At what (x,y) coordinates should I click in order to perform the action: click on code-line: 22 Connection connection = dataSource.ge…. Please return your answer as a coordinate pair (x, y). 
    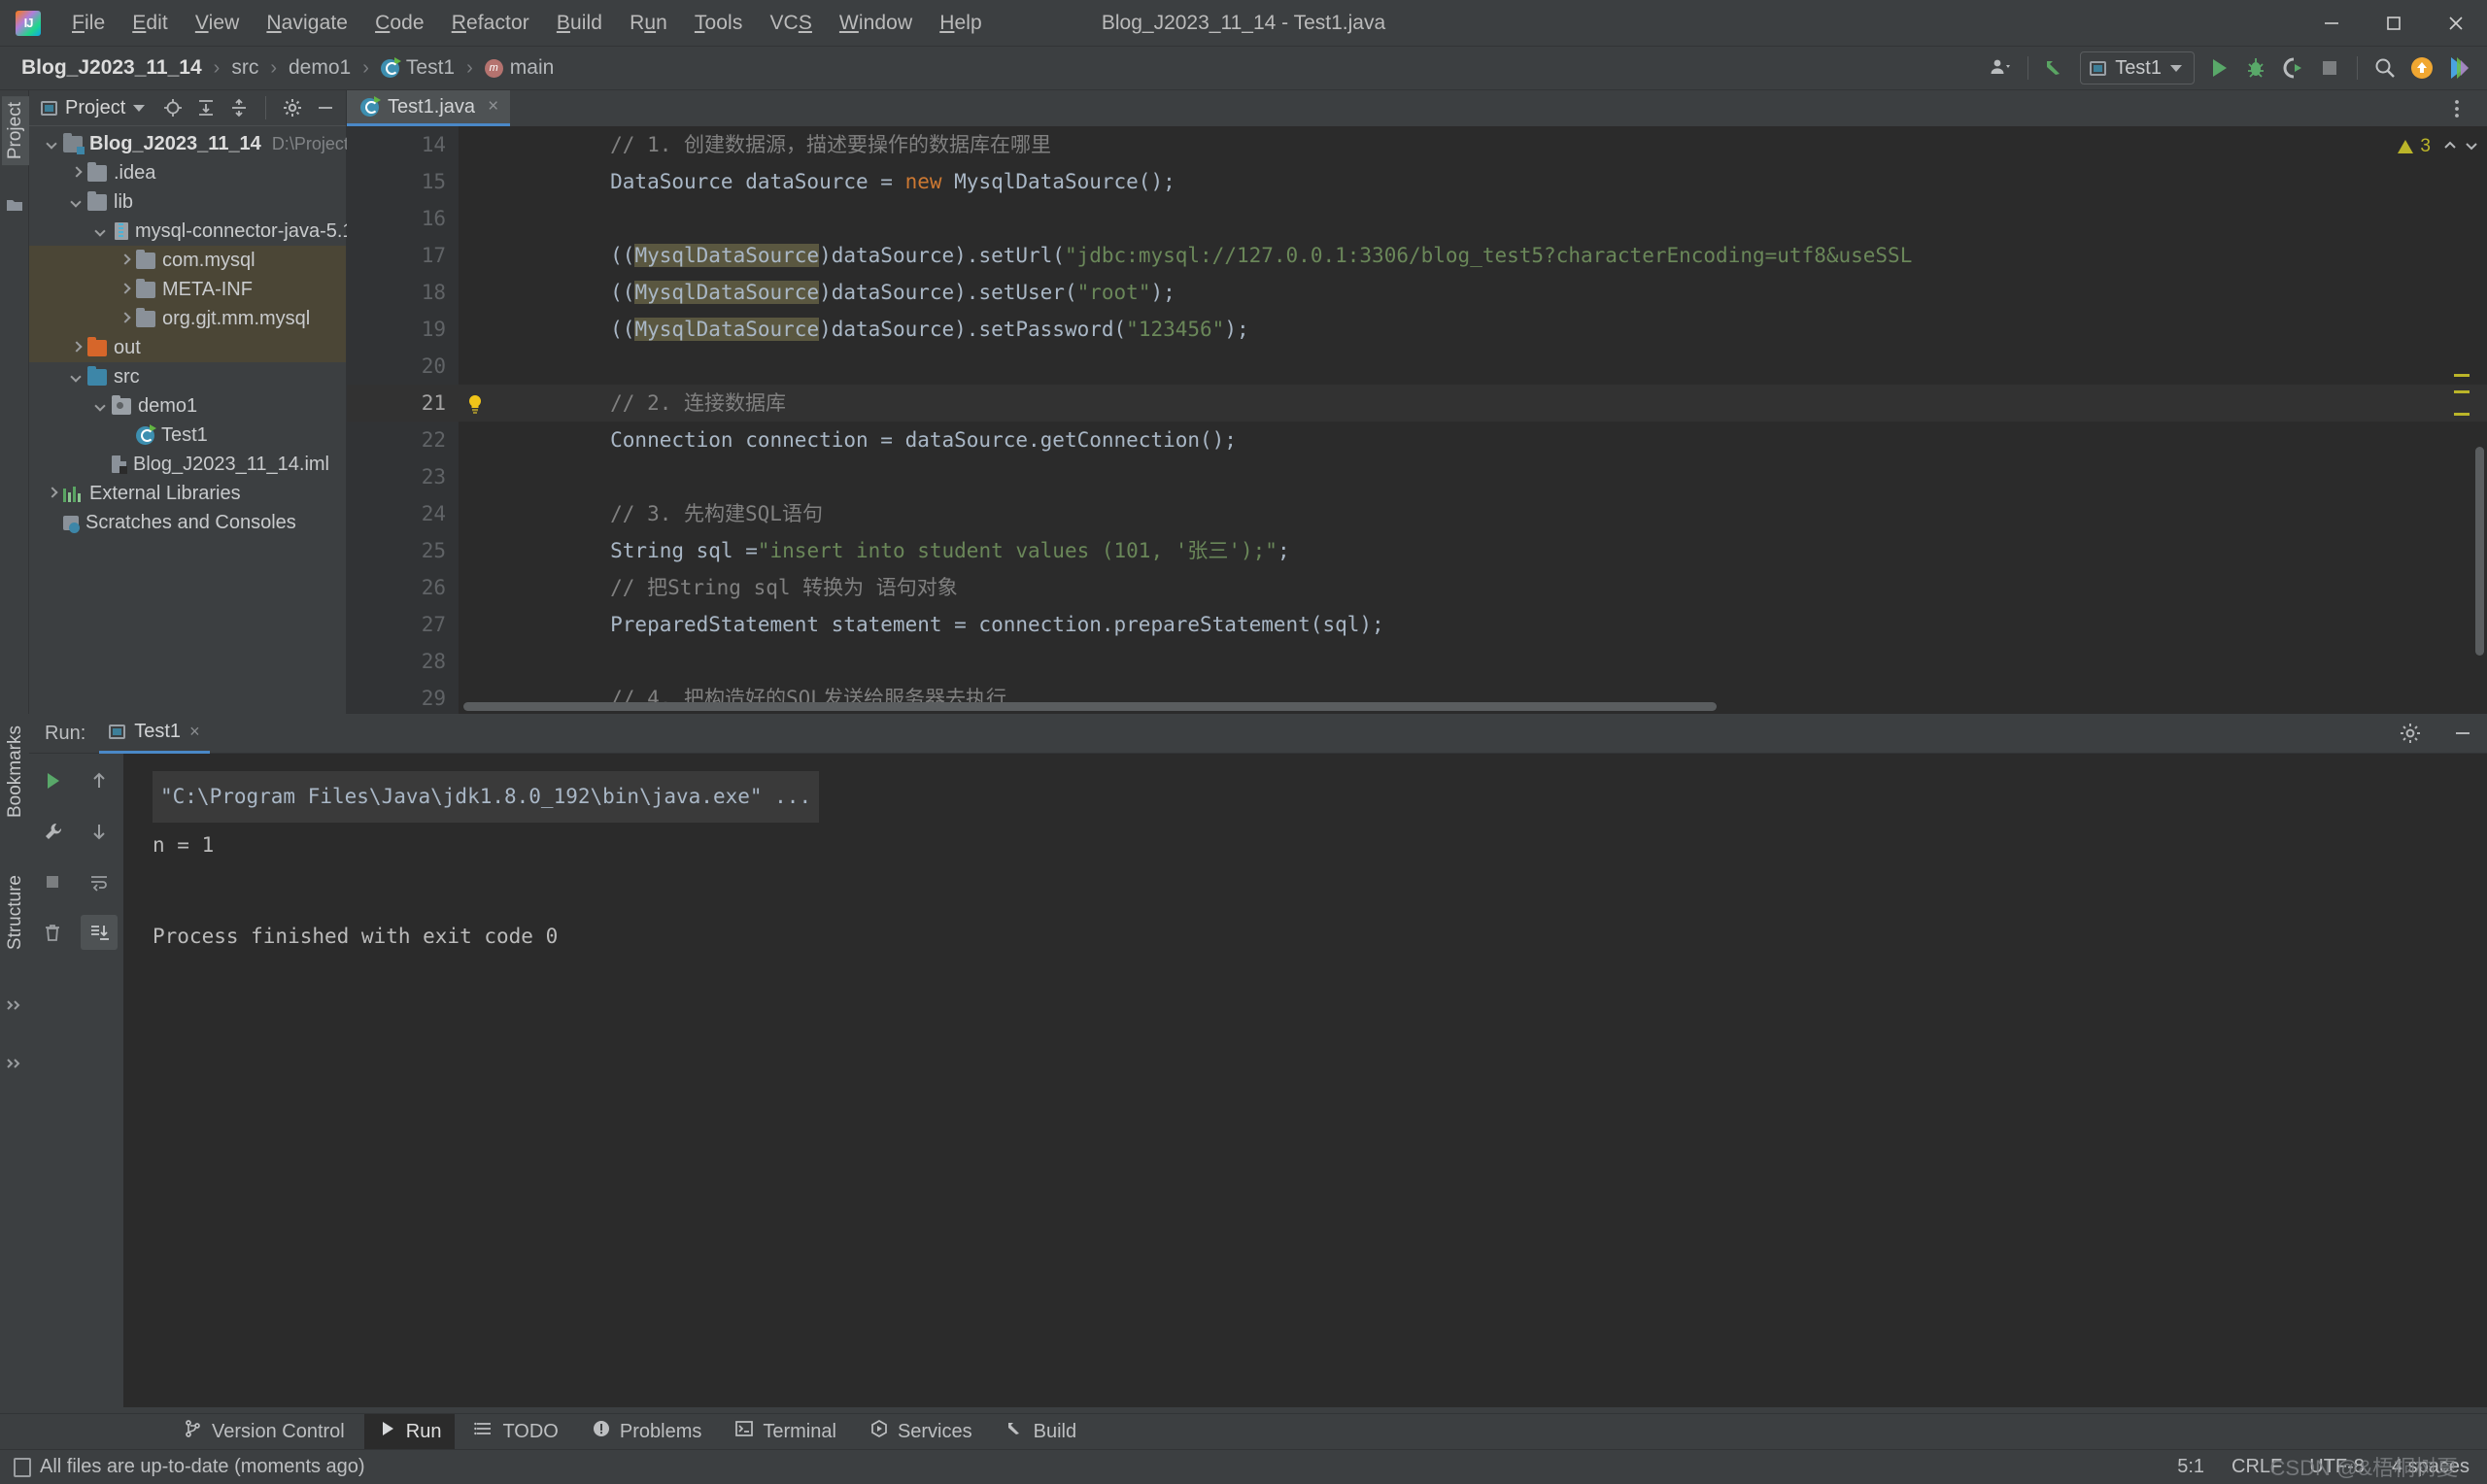
    Looking at the image, I should click on (1417, 440).